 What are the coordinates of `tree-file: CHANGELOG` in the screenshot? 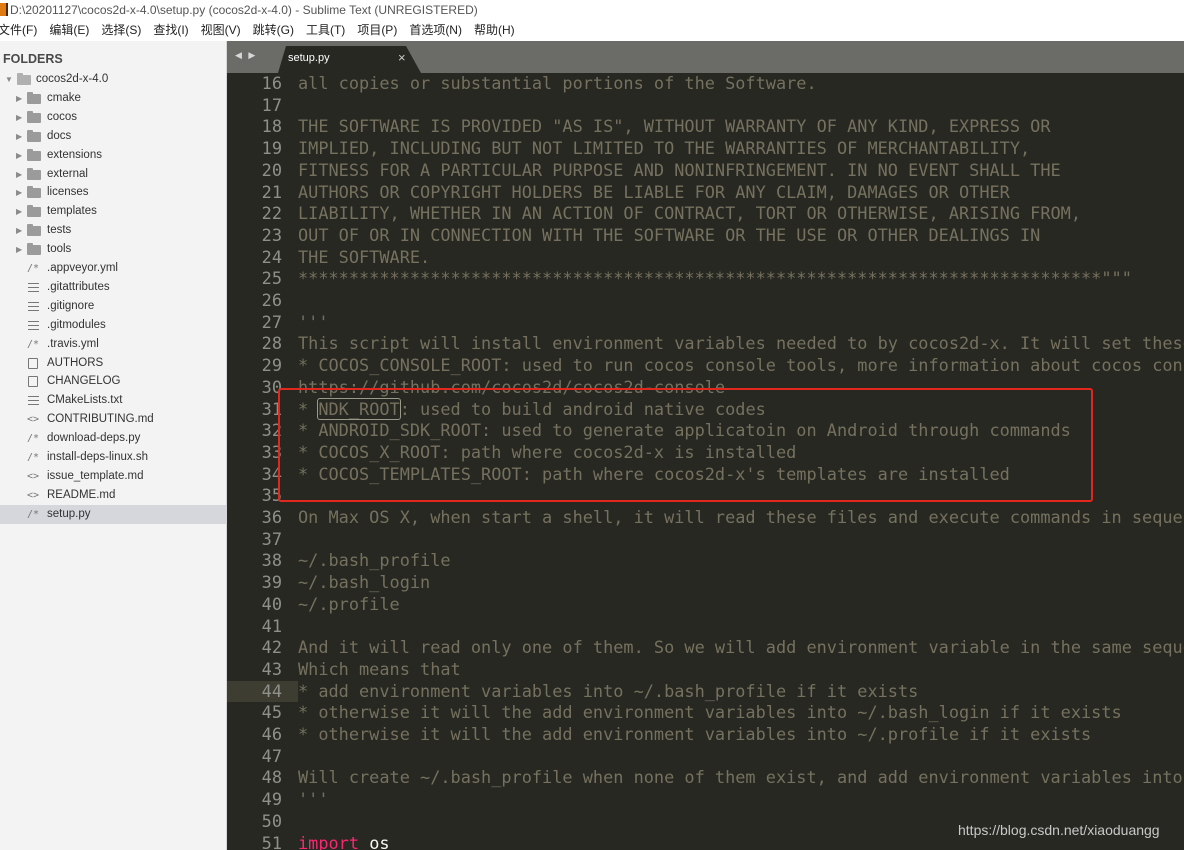 It's located at (113, 381).